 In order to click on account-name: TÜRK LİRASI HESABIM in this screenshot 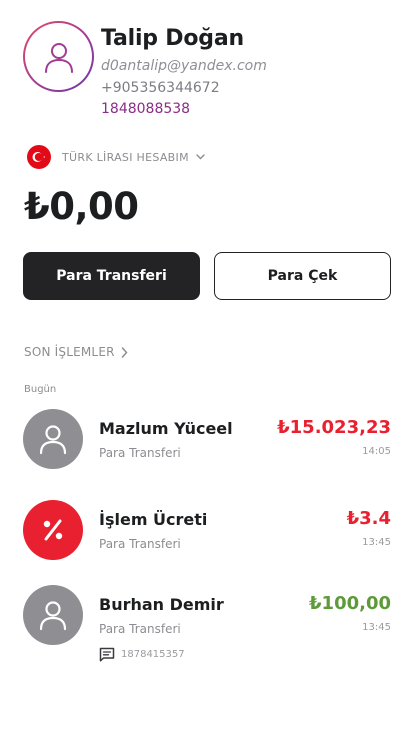, I will do `click(125, 157)`.